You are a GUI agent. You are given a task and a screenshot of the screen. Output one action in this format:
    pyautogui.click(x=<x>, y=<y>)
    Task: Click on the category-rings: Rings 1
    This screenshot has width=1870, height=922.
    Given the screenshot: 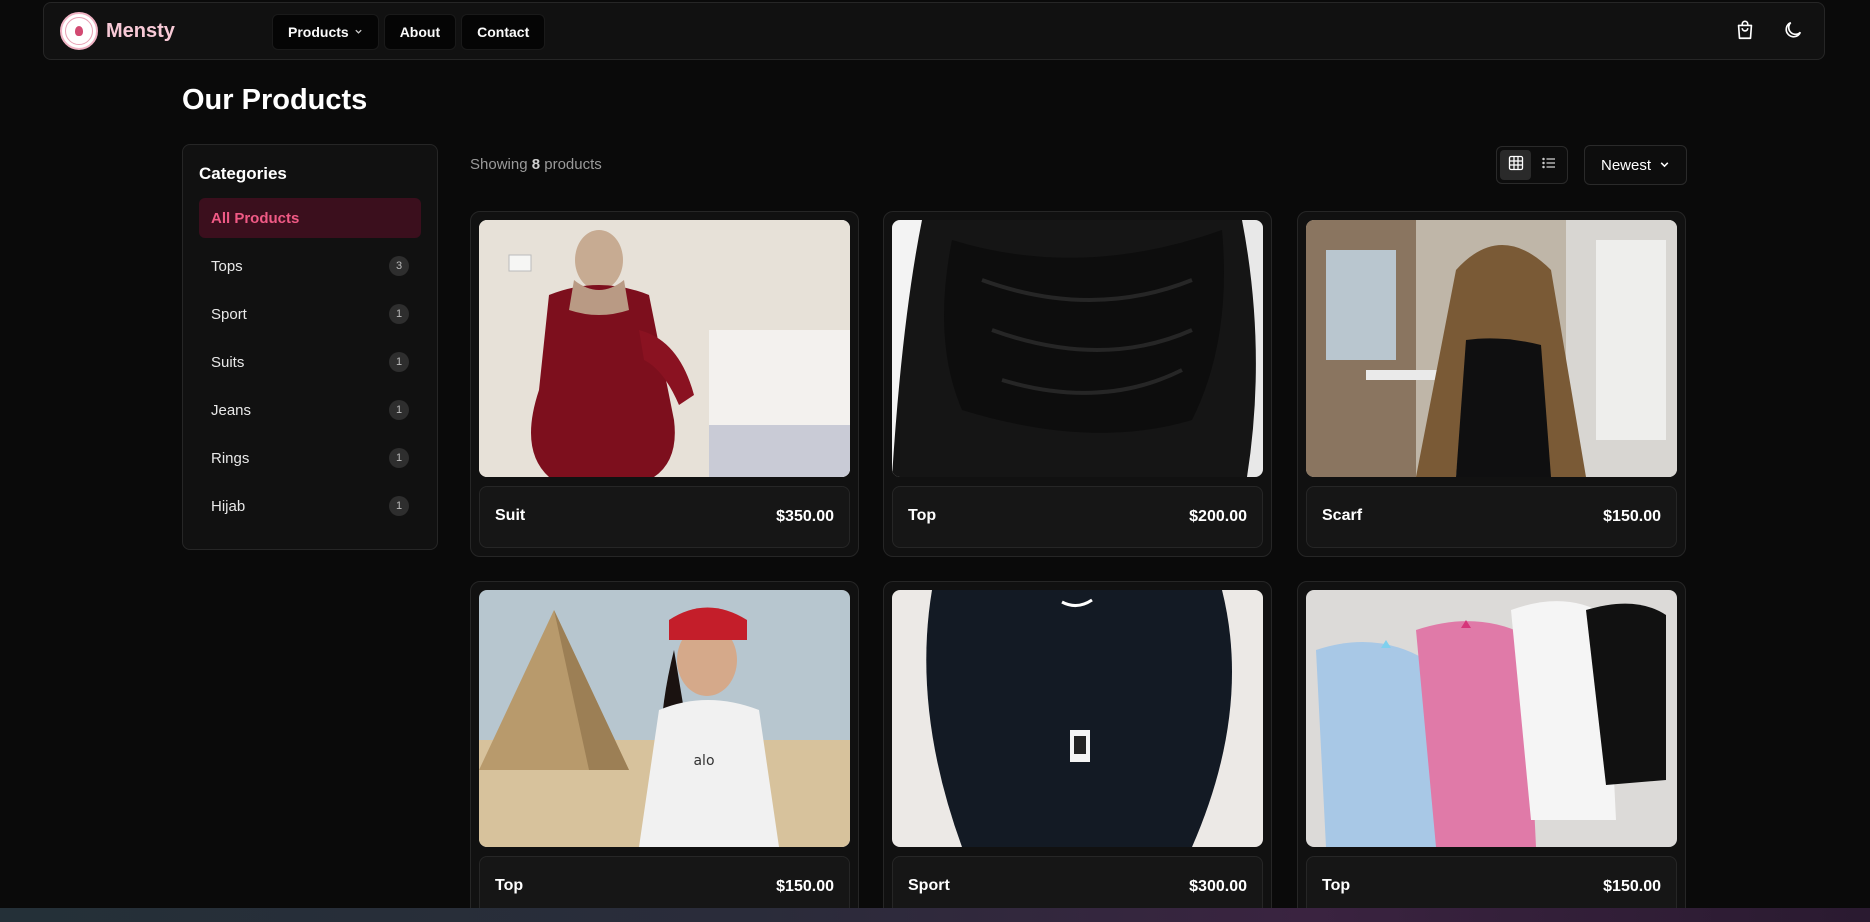 What is the action you would take?
    pyautogui.click(x=310, y=458)
    